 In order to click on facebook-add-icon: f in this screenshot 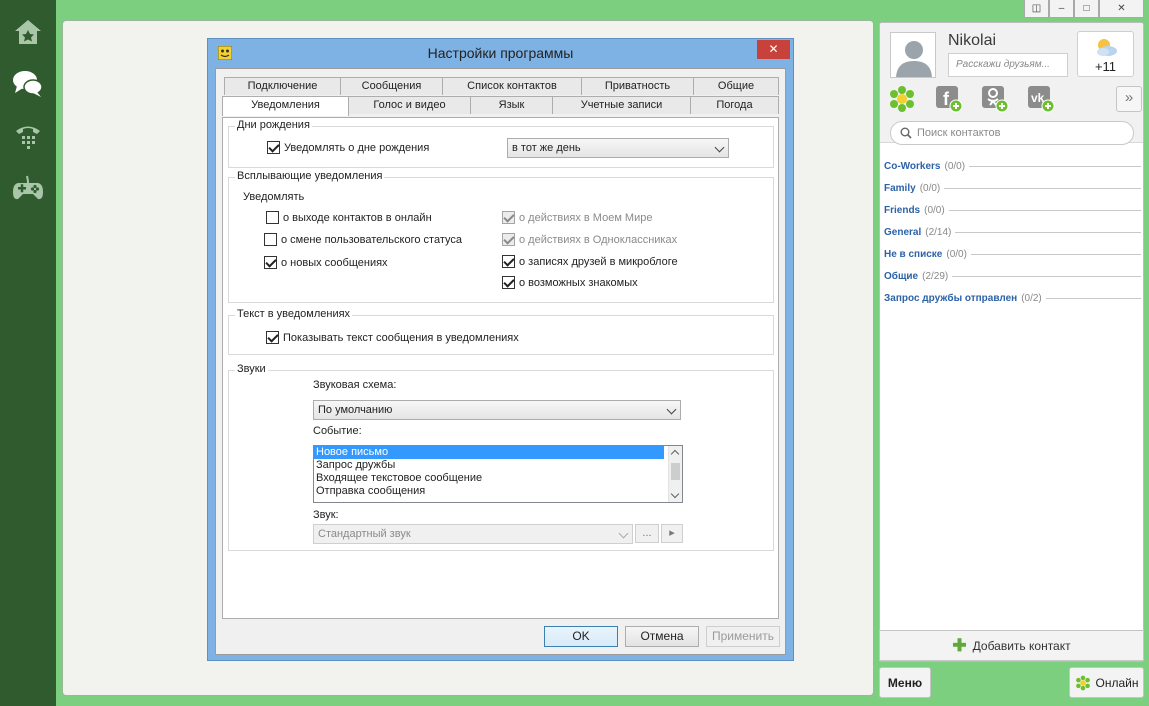, I will do `click(949, 99)`.